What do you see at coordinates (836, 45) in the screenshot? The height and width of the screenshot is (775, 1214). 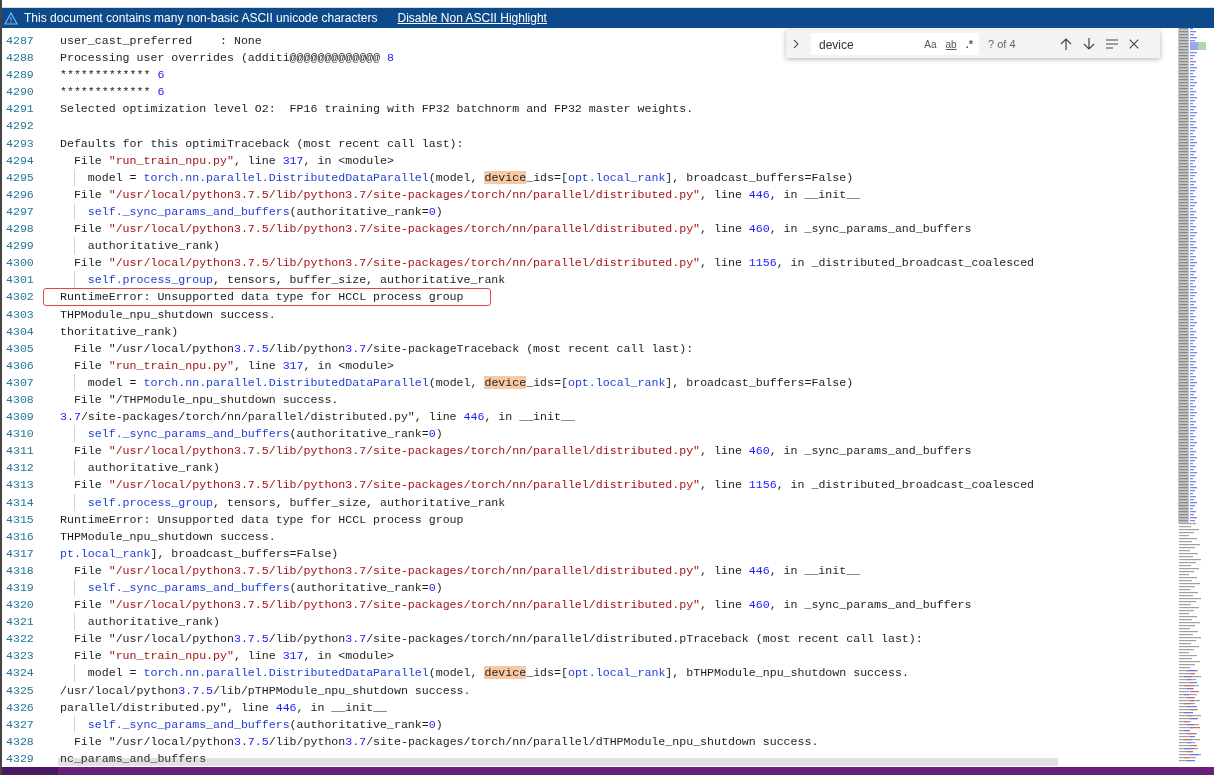 I see `search-text: device` at bounding box center [836, 45].